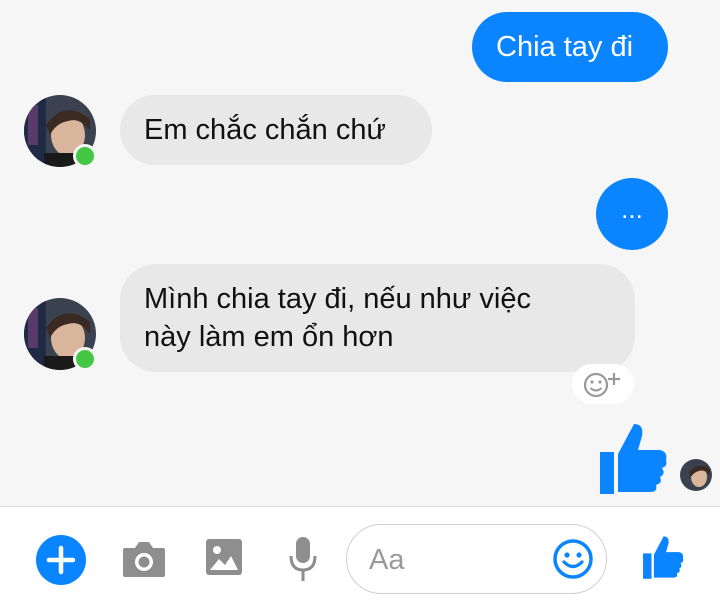  I want to click on add-reaction-button, so click(603, 384).